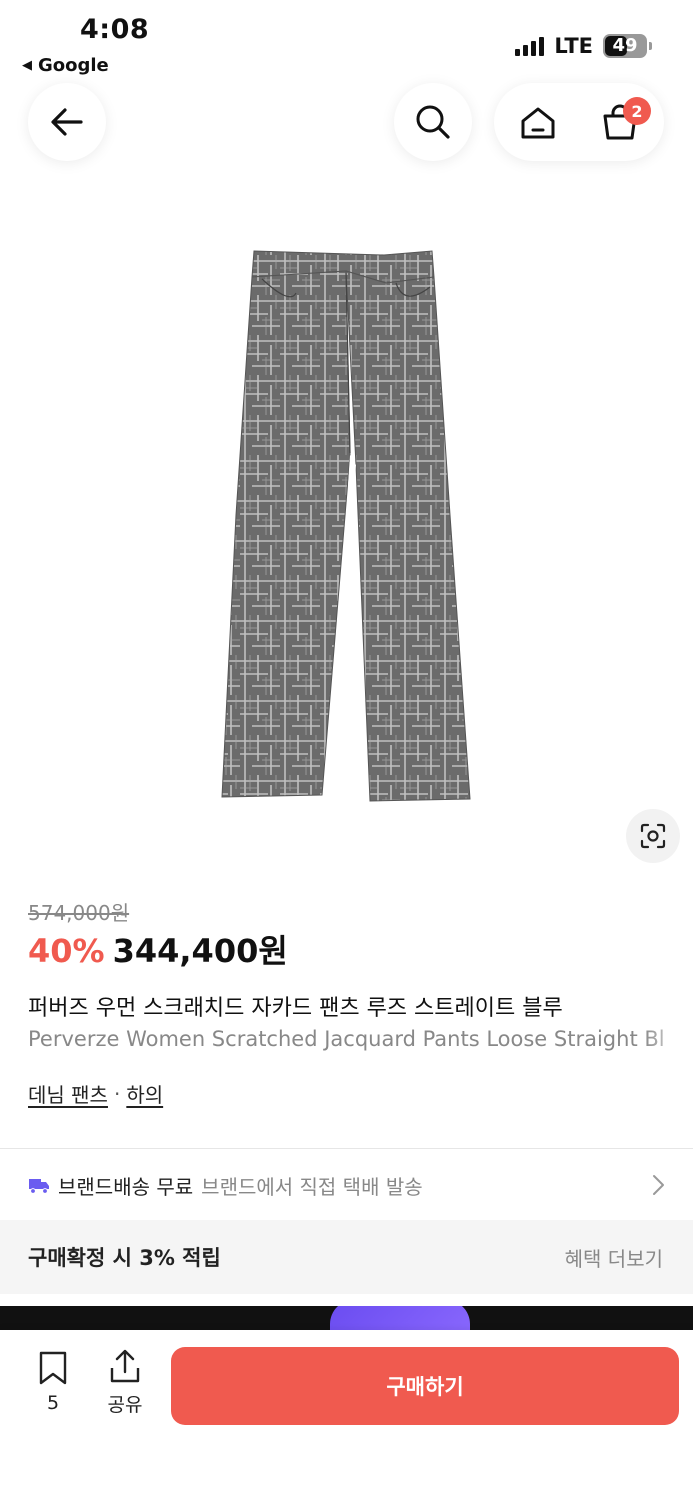 This screenshot has width=693, height=1500. I want to click on battery-level: 49, so click(625, 45).